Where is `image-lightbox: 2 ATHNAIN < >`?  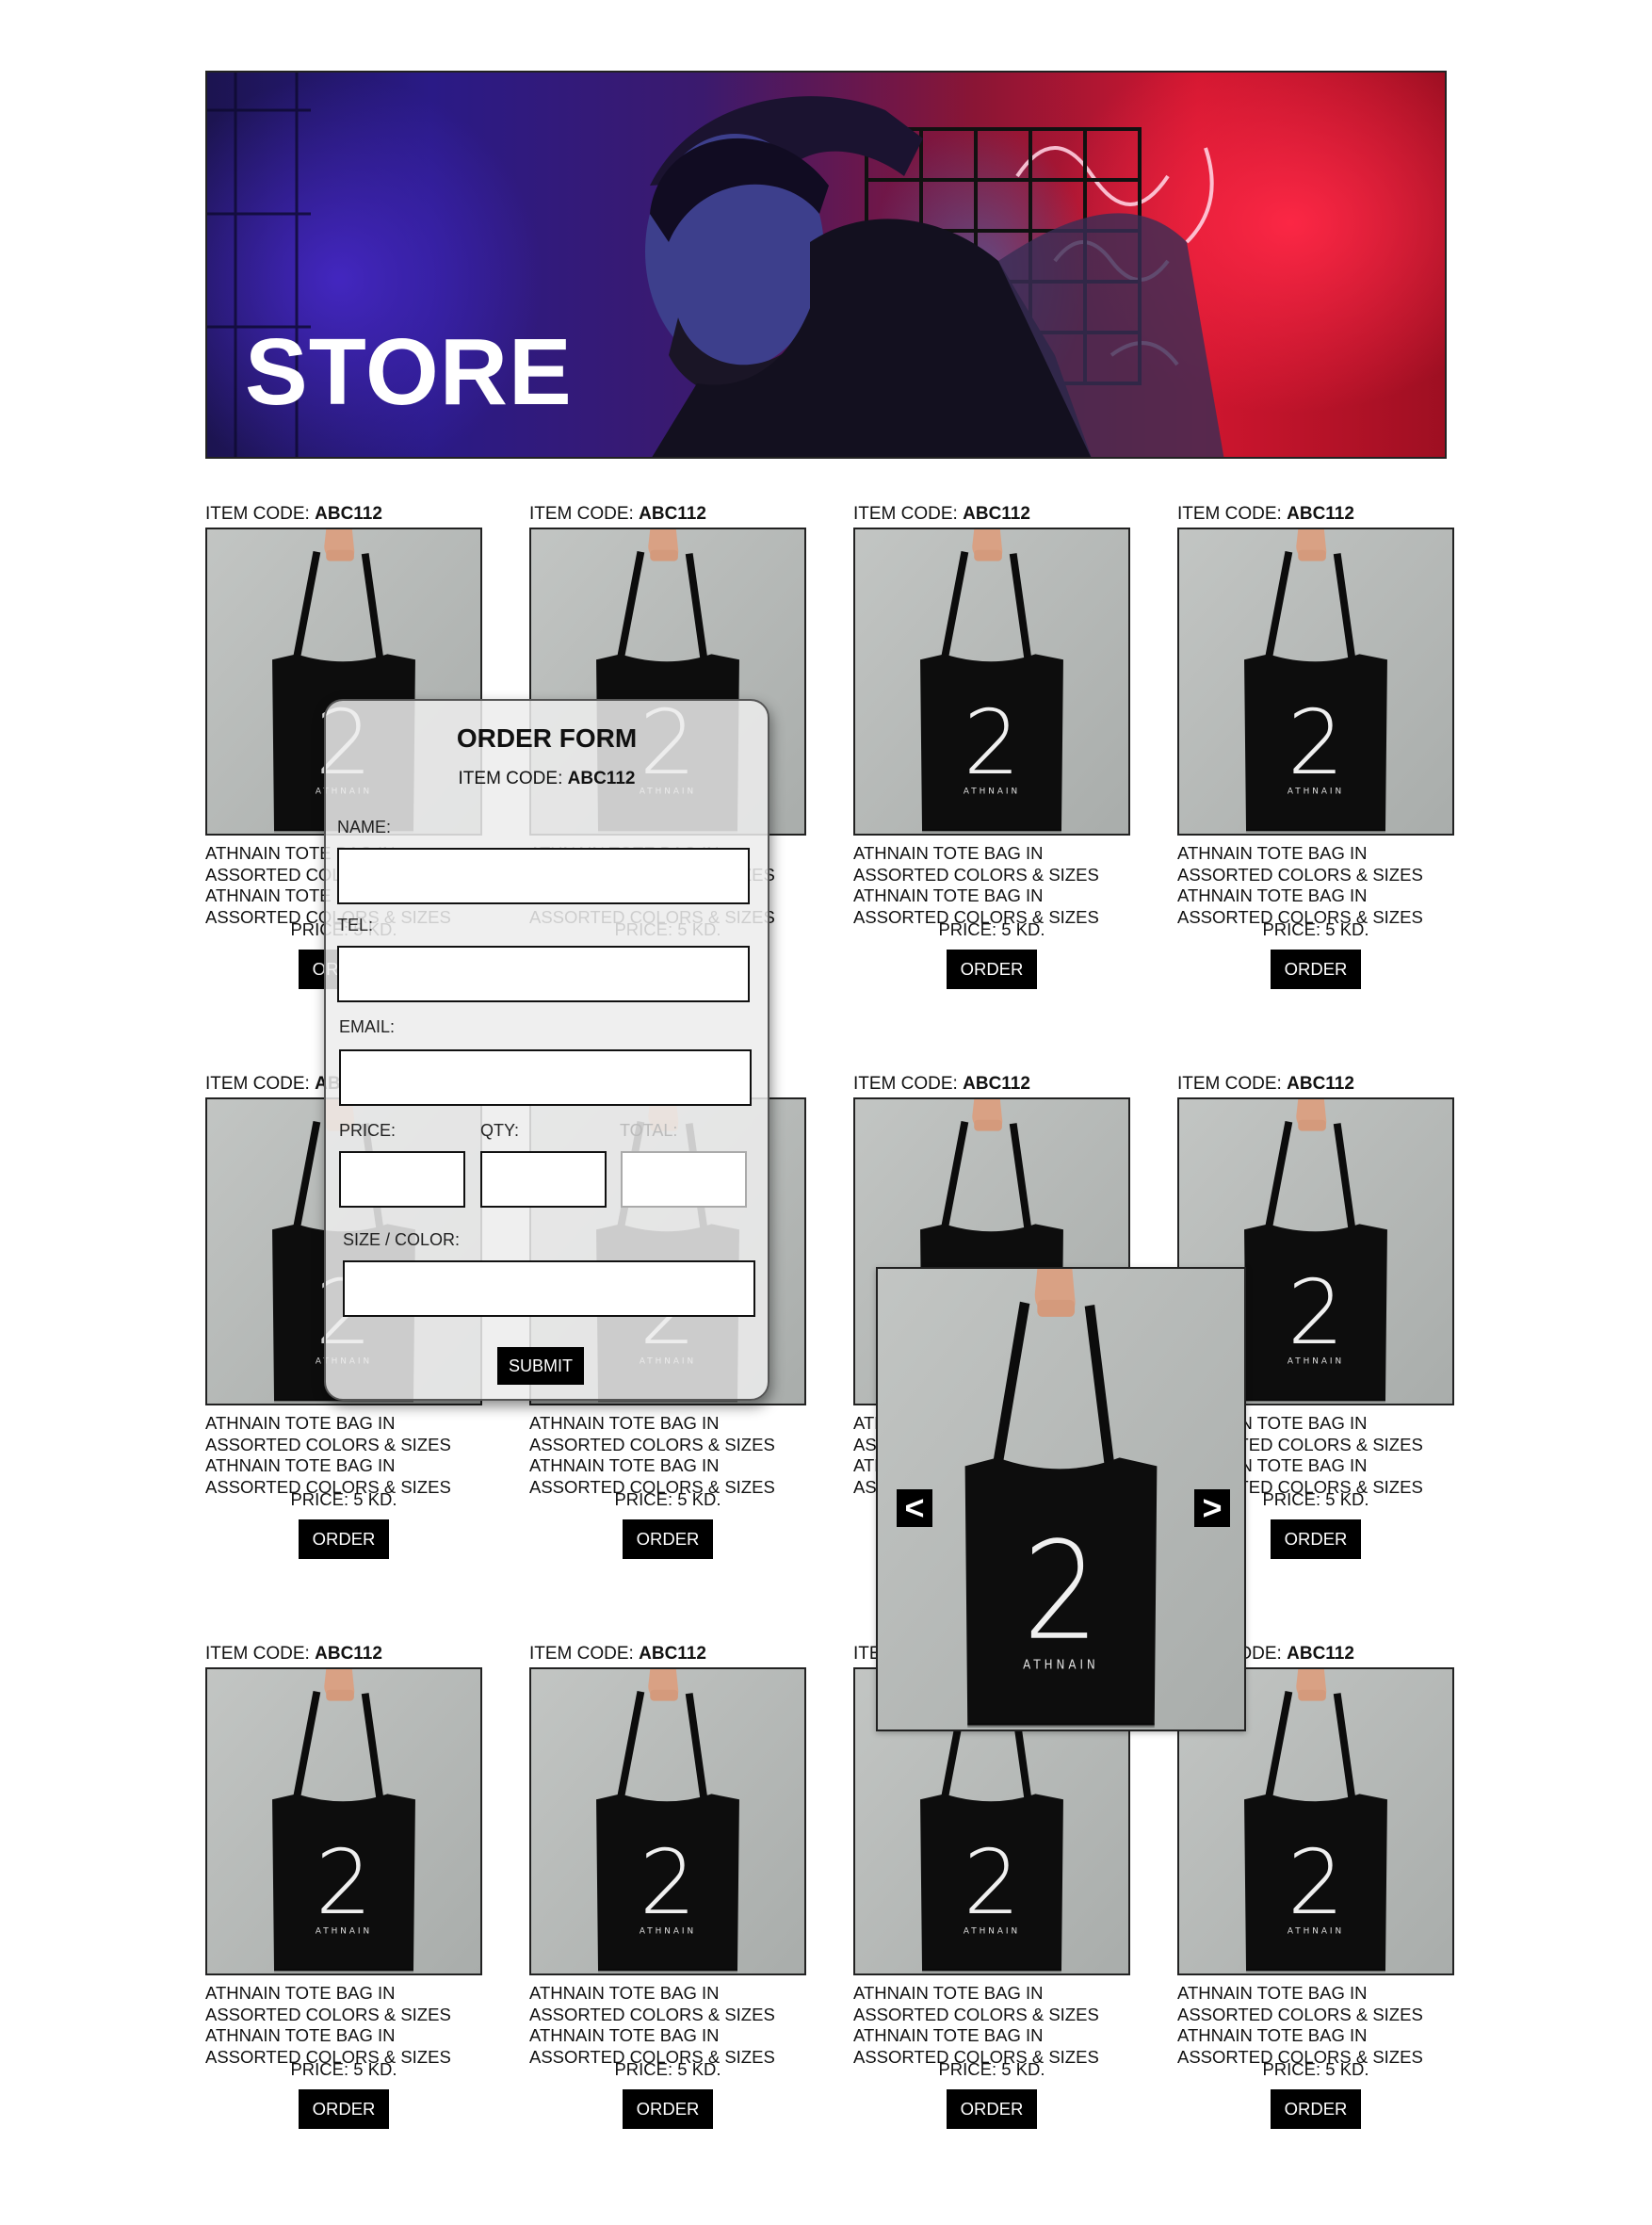
image-lightbox: 2 ATHNAIN < > is located at coordinates (1061, 1499).